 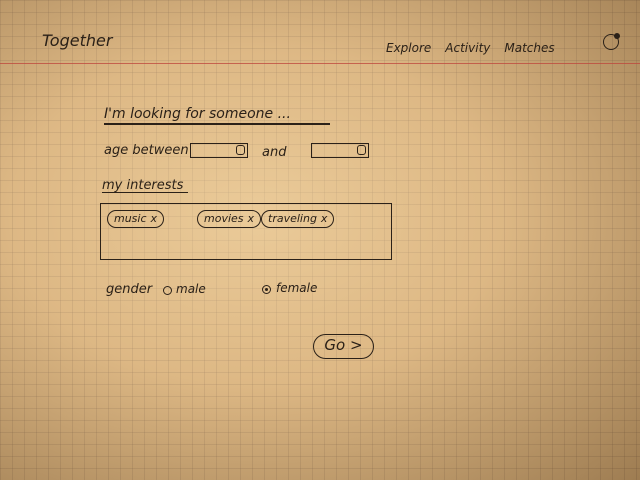 I want to click on nav-matches: Matches, so click(x=529, y=48).